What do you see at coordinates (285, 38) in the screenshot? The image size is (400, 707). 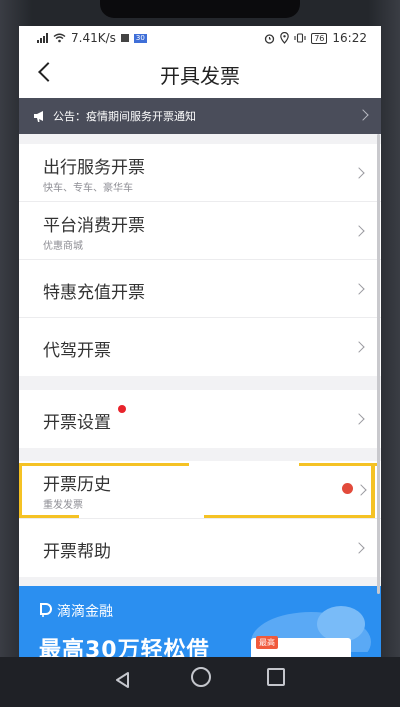 I see `location-icon` at bounding box center [285, 38].